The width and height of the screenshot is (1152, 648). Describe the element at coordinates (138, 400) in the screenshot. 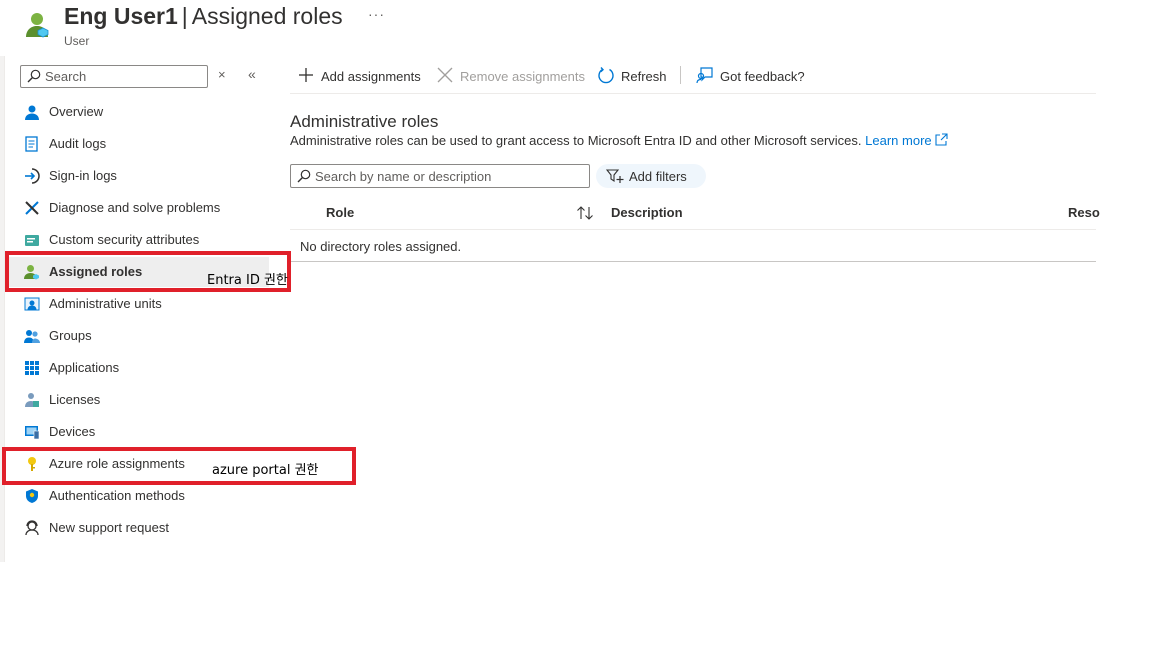

I see `sidebar-item-licenses: Licenses` at that location.